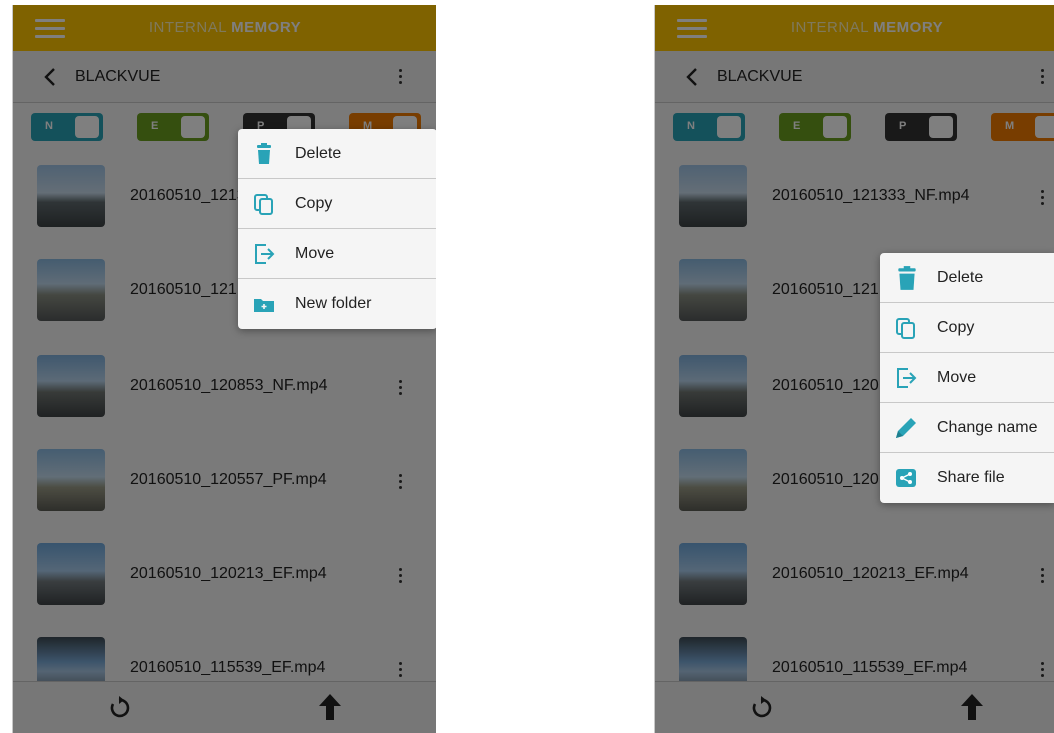 Image resolution: width=1054 pixels, height=733 pixels. Describe the element at coordinates (906, 428) in the screenshot. I see `pencil-icon` at that location.